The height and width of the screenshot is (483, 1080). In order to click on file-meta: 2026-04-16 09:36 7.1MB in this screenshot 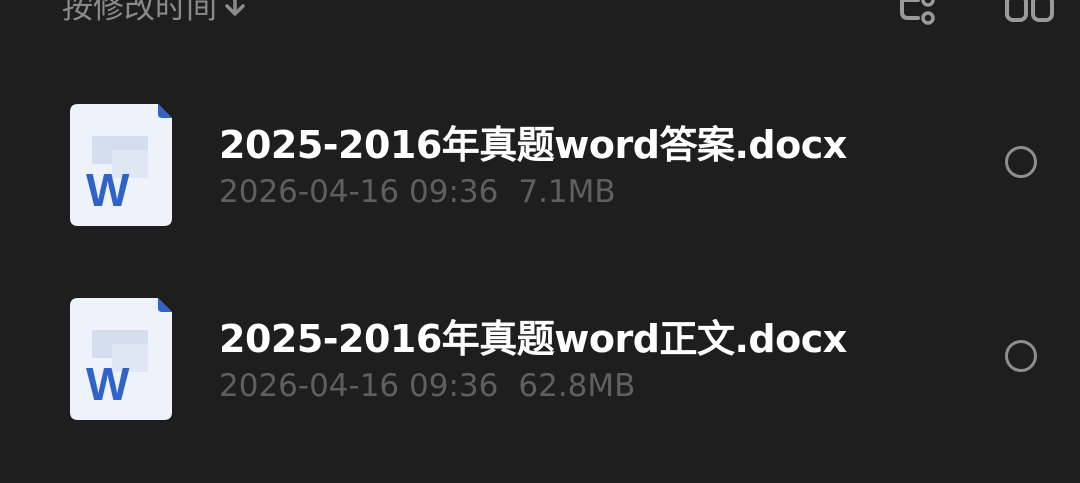, I will do `click(417, 192)`.